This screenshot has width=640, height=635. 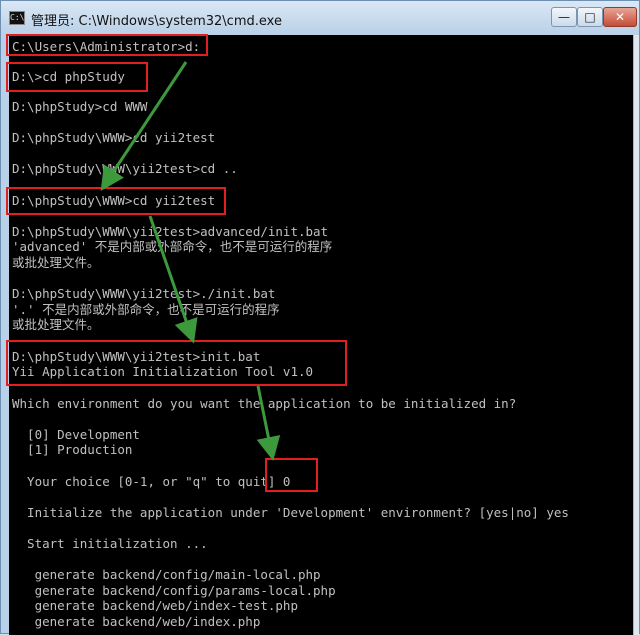 What do you see at coordinates (173, 279) in the screenshot?
I see `arrow-to-init` at bounding box center [173, 279].